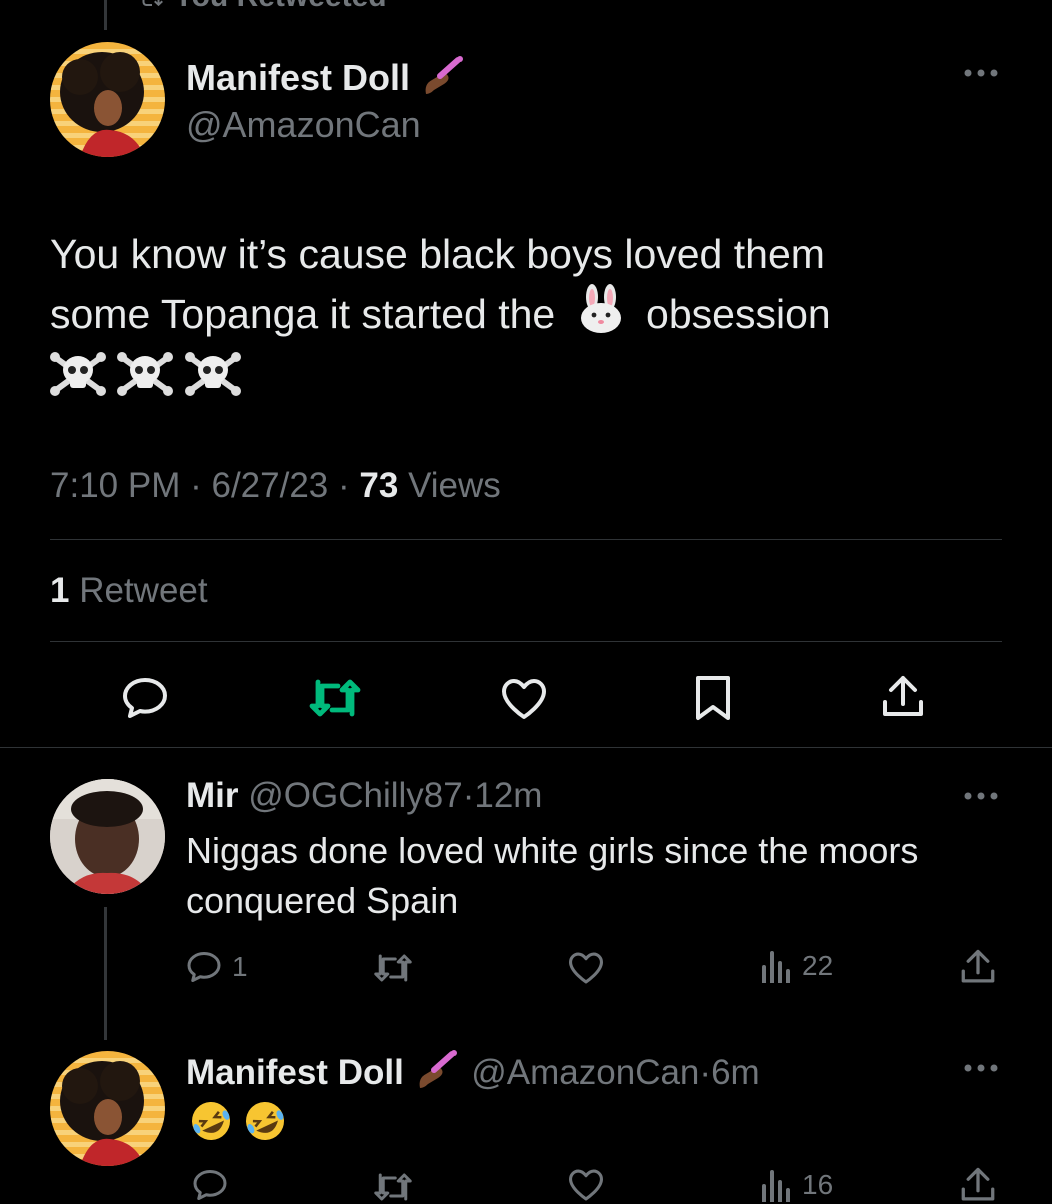  Describe the element at coordinates (280, 6) in the screenshot. I see `retweet-banner-label: You Retweeted` at that location.